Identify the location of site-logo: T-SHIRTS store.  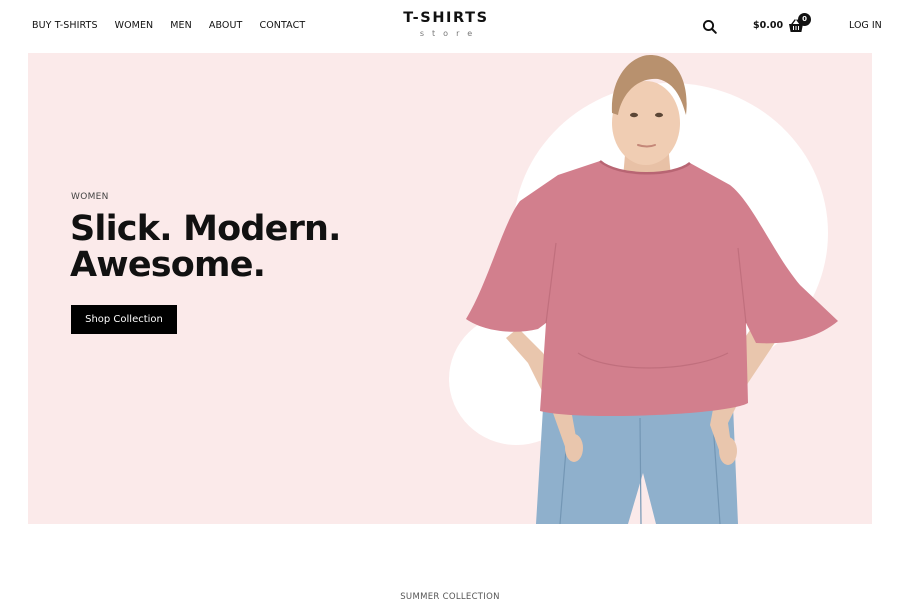
(446, 24).